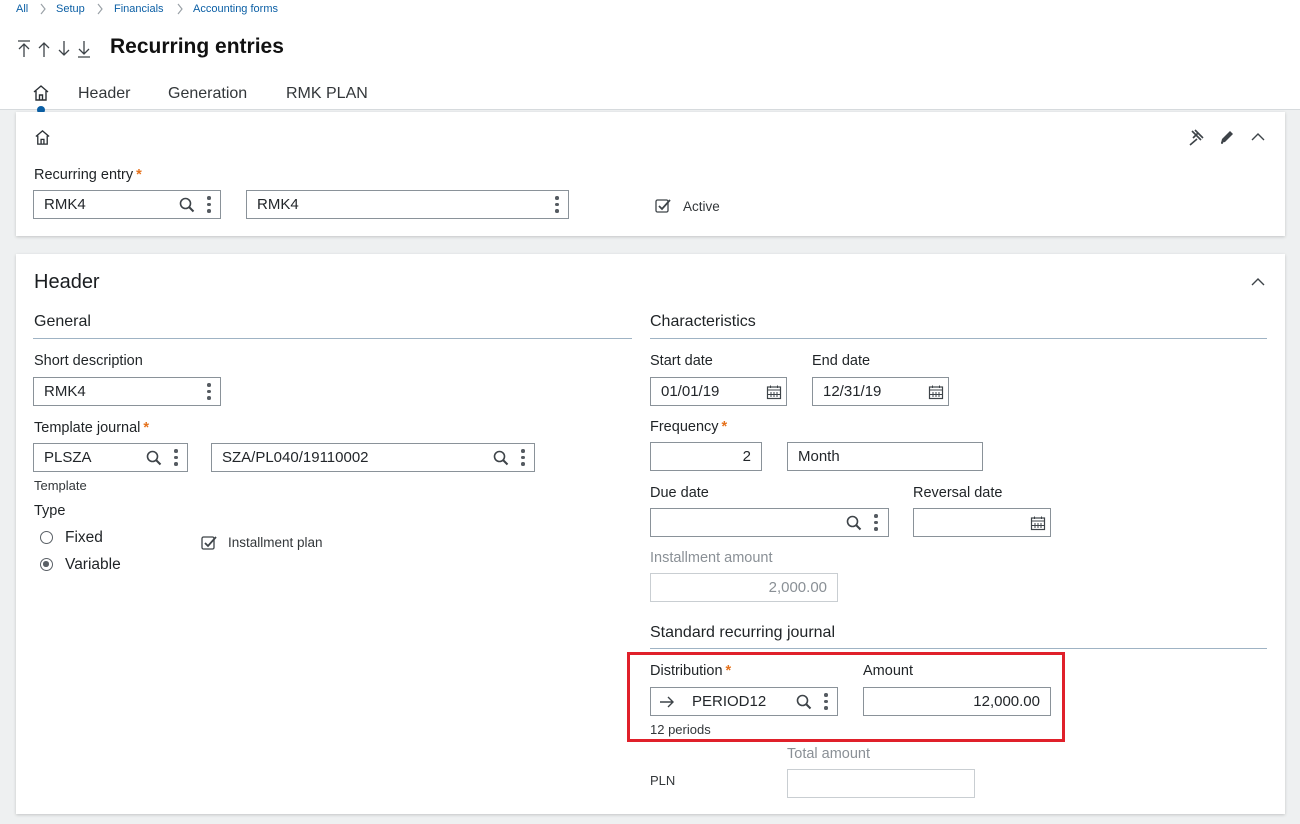  I want to click on currency-label: PLN, so click(663, 780).